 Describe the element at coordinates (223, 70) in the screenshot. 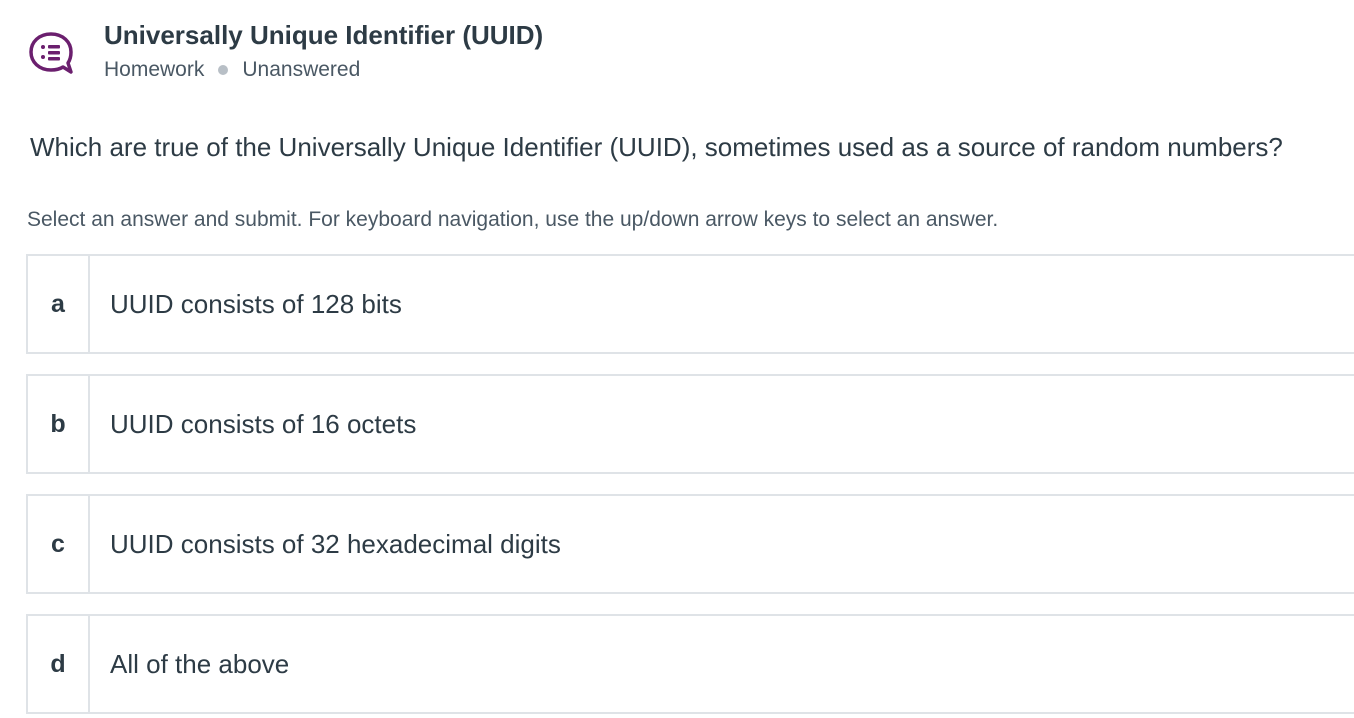

I see `separator-dot` at that location.